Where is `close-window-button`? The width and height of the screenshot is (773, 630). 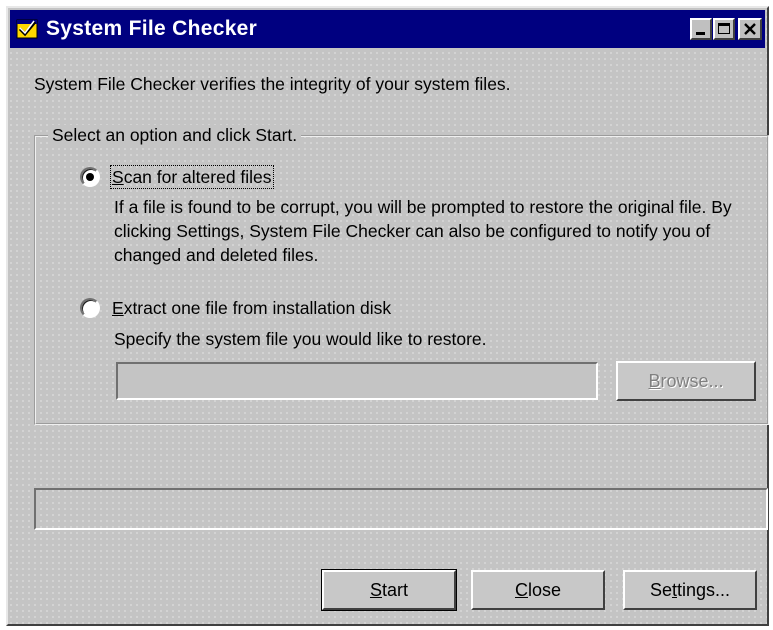
close-window-button is located at coordinates (750, 29).